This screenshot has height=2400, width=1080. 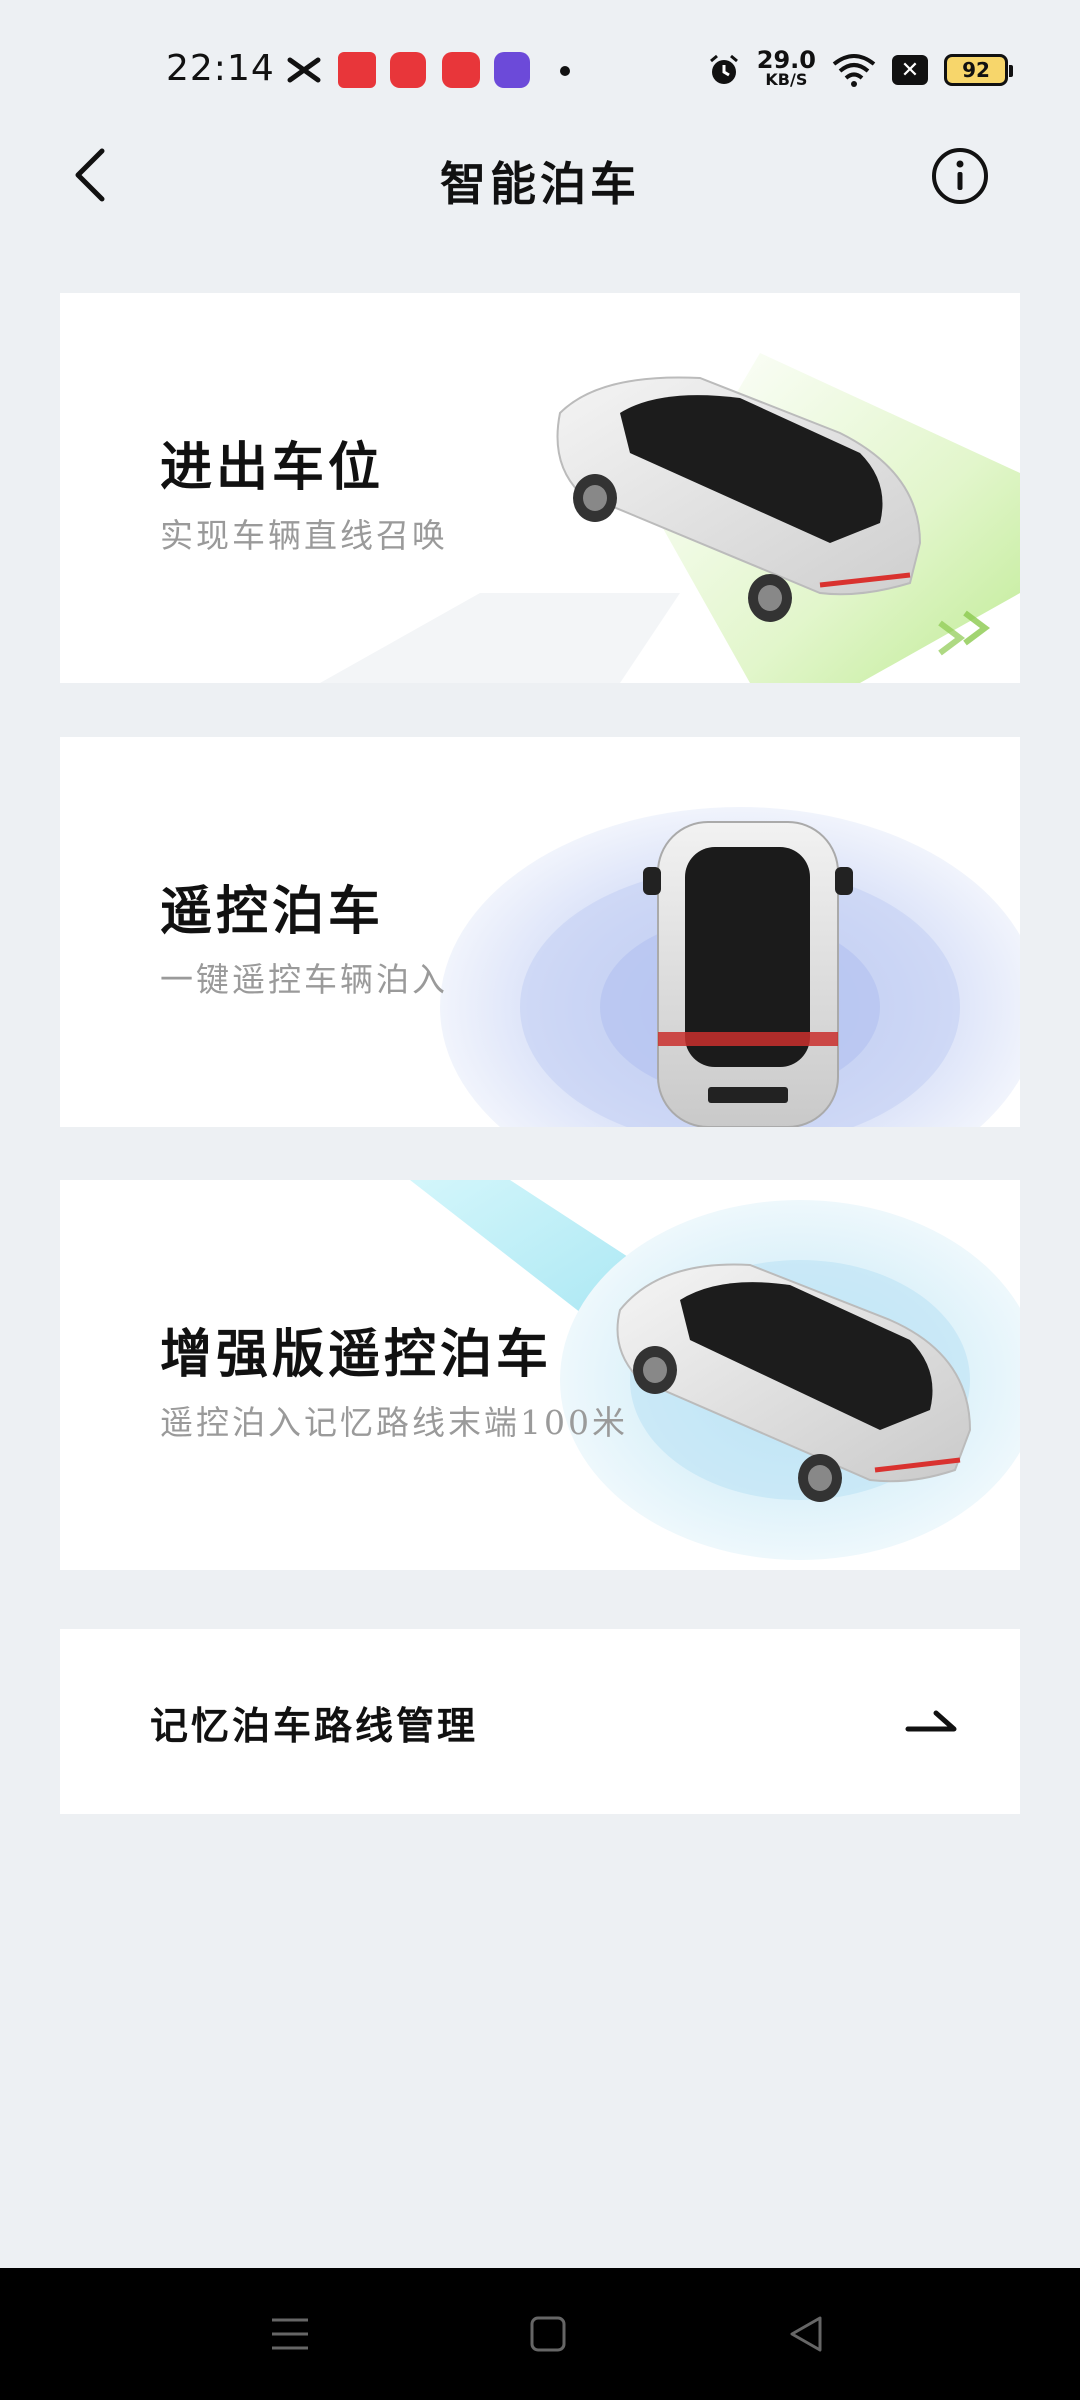 I want to click on alarm-icon, so click(x=723, y=69).